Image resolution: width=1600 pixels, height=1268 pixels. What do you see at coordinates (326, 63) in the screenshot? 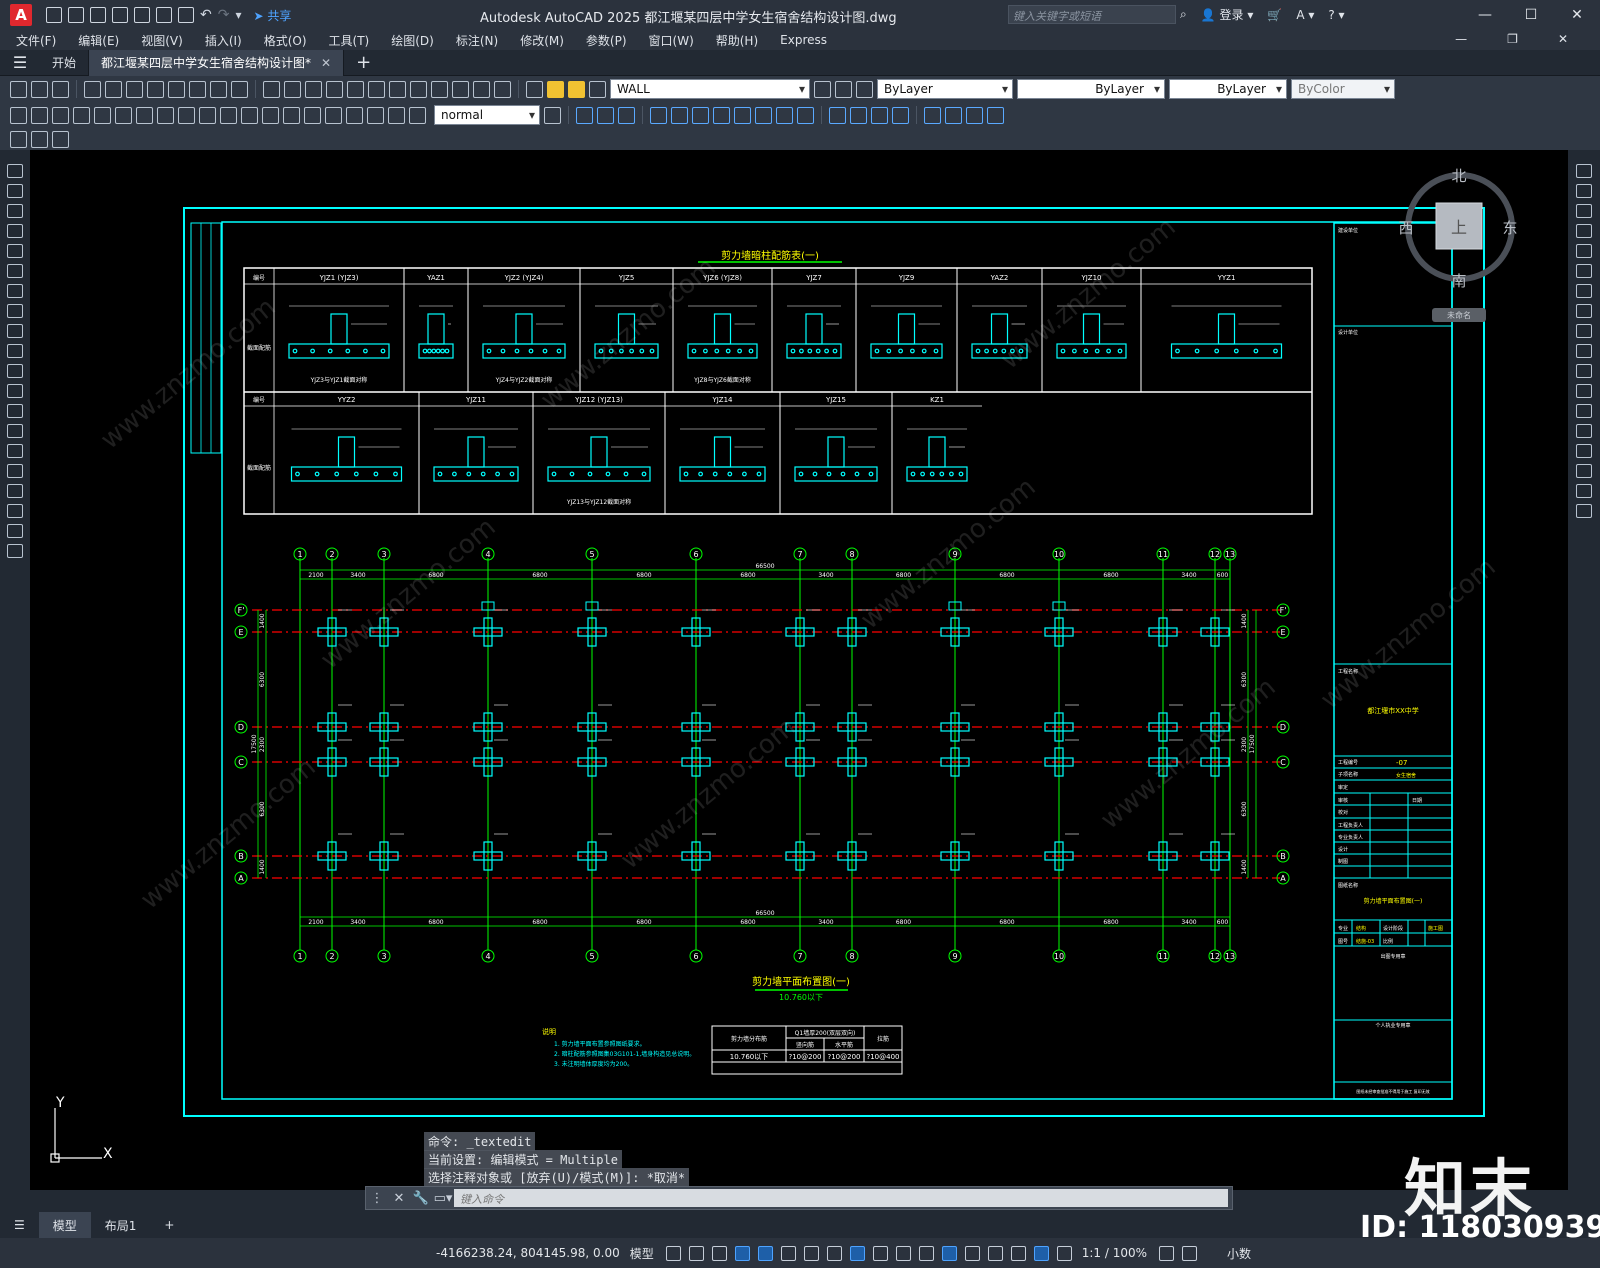
I see `tab-close-icon: ✕` at bounding box center [326, 63].